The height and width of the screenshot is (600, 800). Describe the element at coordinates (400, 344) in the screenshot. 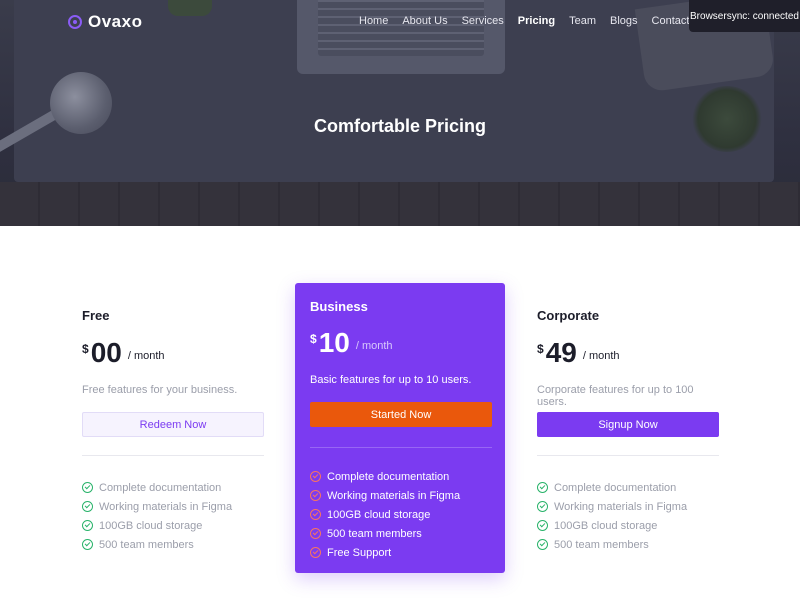

I see `price: $ 10 / month` at that location.